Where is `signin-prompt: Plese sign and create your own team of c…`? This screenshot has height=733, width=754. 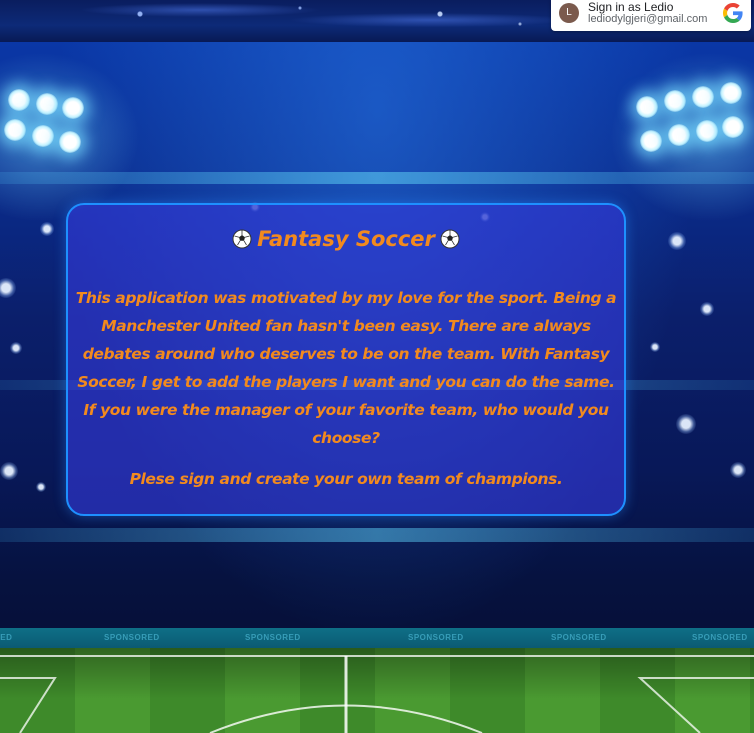
signin-prompt: Plese sign and create your own team of c… is located at coordinates (346, 479).